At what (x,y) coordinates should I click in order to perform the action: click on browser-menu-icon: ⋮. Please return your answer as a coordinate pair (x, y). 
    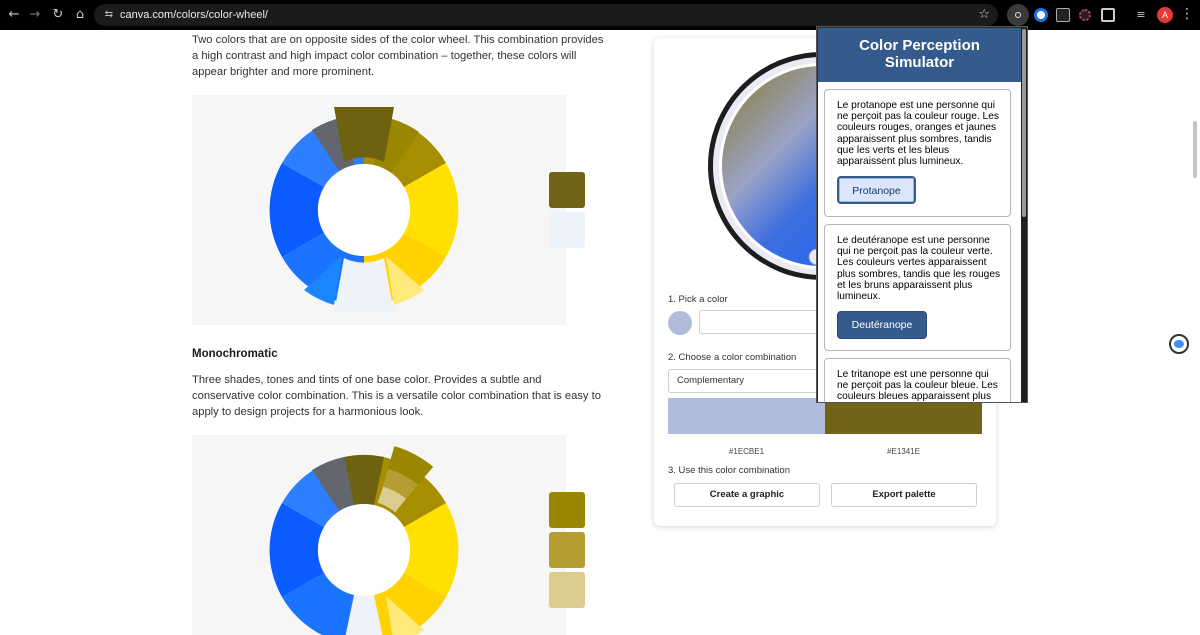
    Looking at the image, I should click on (1187, 14).